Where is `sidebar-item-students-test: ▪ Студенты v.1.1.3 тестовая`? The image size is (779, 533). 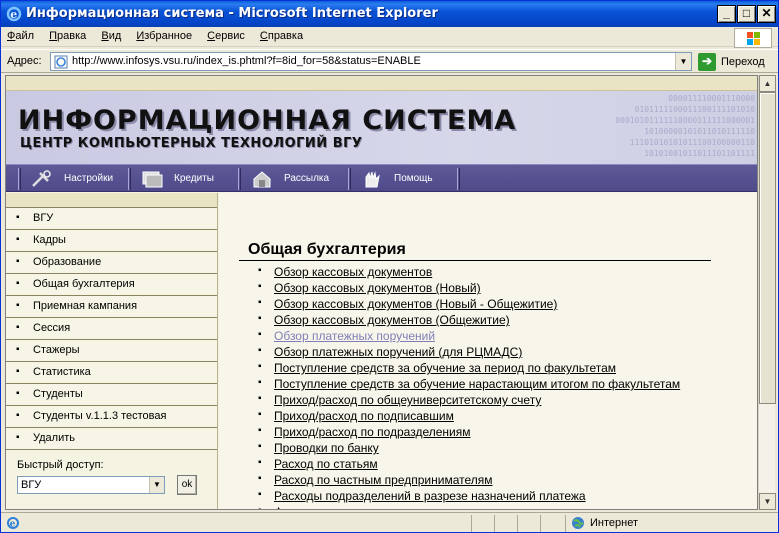 sidebar-item-students-test: ▪ Студенты v.1.1.3 тестовая is located at coordinates (111, 417).